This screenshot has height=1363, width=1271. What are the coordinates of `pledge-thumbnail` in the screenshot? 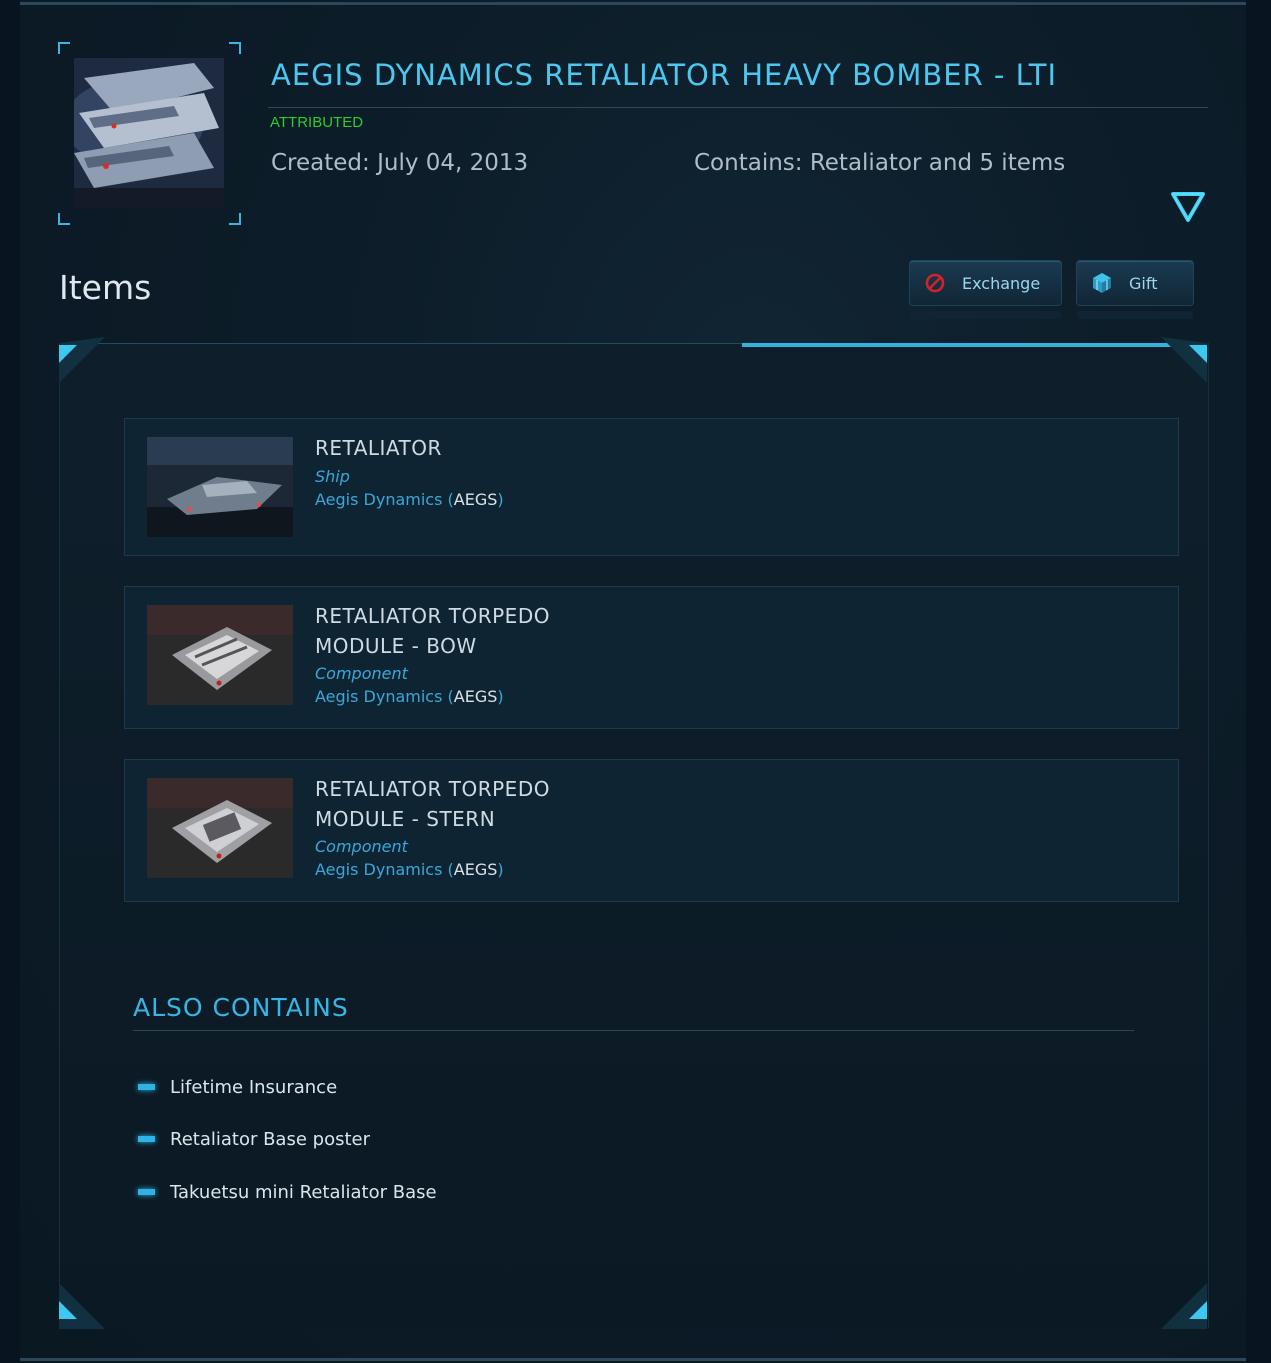 It's located at (149, 133).